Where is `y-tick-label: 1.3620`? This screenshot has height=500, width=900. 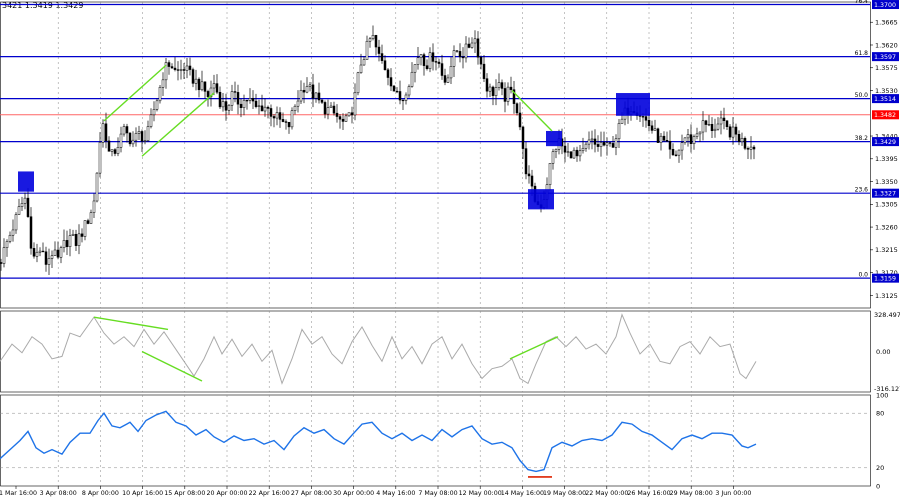
y-tick-label: 1.3620 is located at coordinates (886, 45).